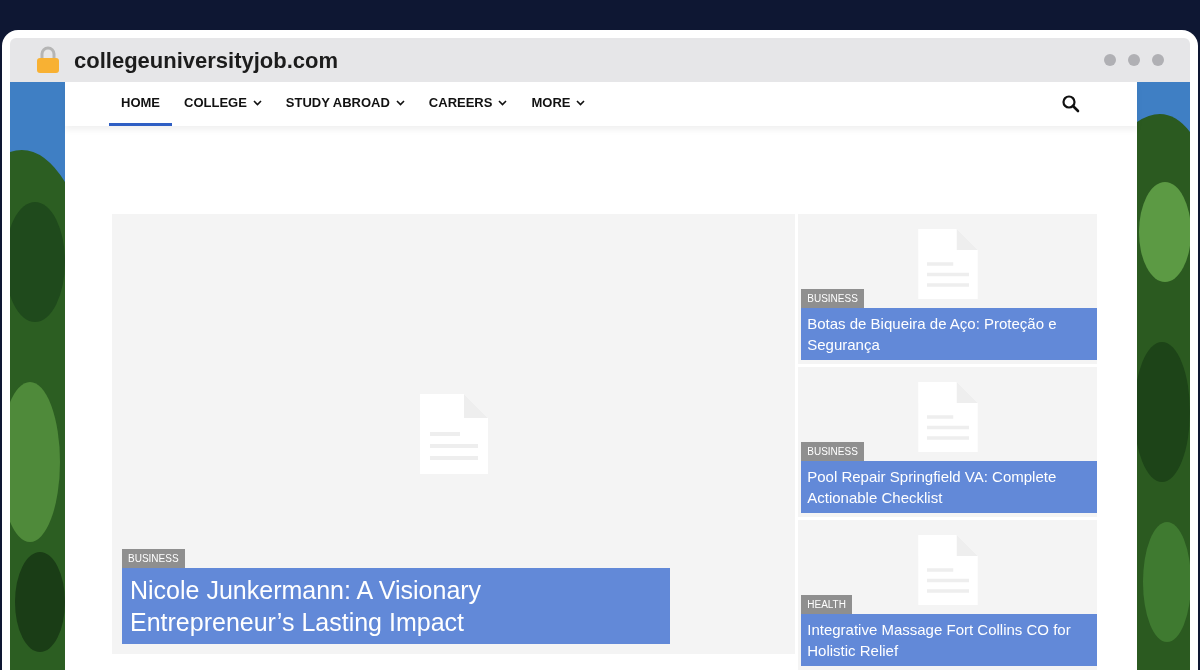 The height and width of the screenshot is (670, 1200). I want to click on post-card: BUSINESS Pool Repair Springfield VA: Complete Actionable Checklist, so click(947, 442).